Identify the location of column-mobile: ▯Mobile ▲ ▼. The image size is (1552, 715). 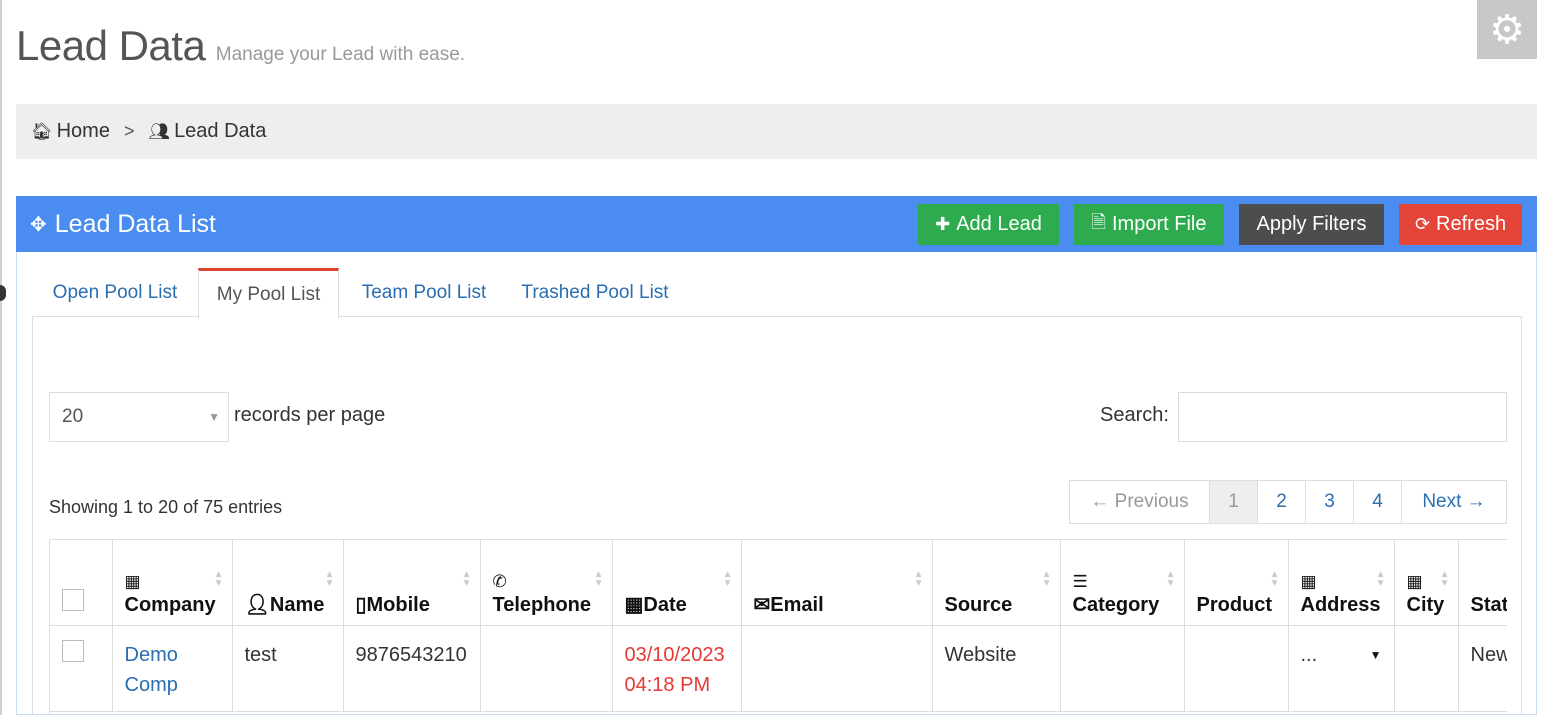
(412, 583).